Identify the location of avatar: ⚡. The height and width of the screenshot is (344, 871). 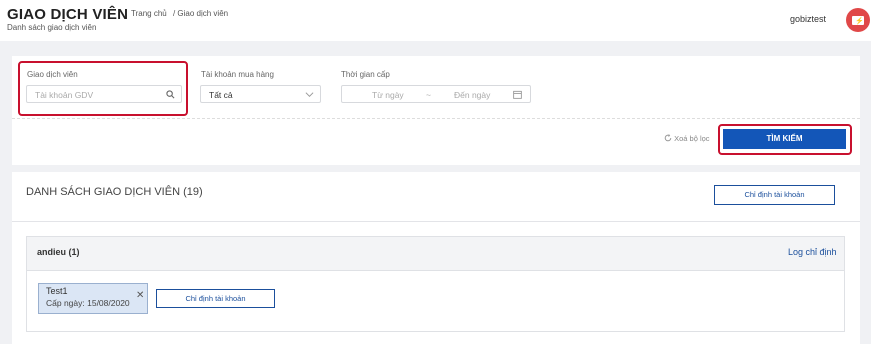
(858, 20).